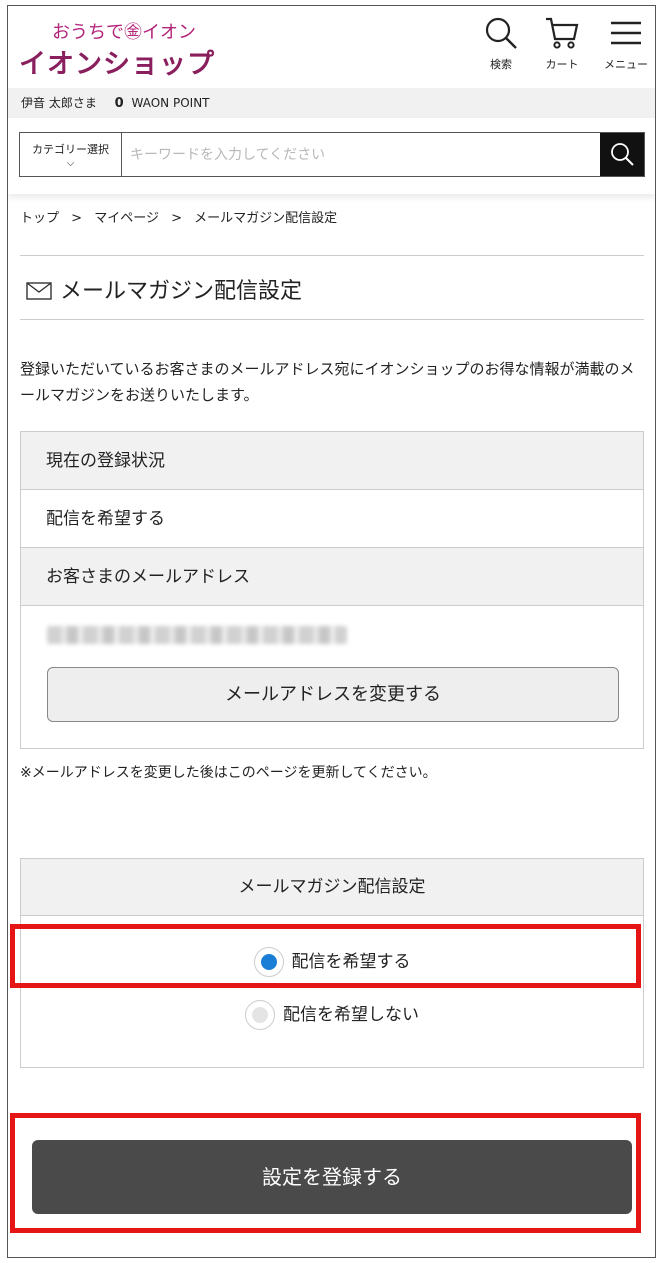 The height and width of the screenshot is (1263, 662). Describe the element at coordinates (351, 1015) in the screenshot. I see `radio-unsubscribe-label: 配信を希望しない` at that location.